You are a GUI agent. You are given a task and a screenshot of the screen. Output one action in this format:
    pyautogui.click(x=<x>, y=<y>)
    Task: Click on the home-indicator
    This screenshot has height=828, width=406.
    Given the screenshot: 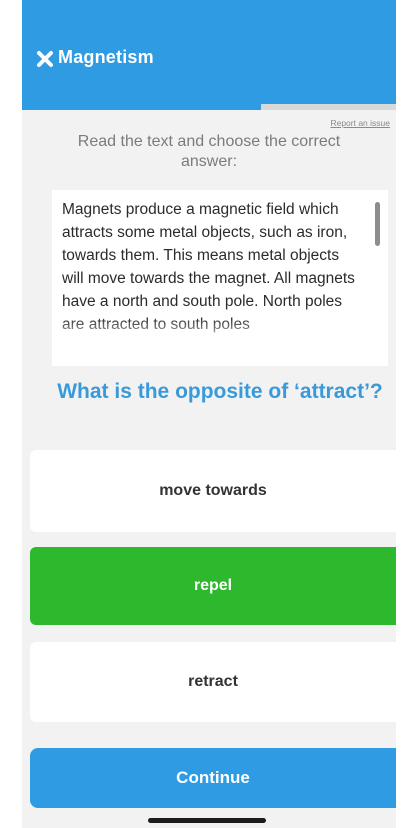 What is the action you would take?
    pyautogui.click(x=207, y=820)
    